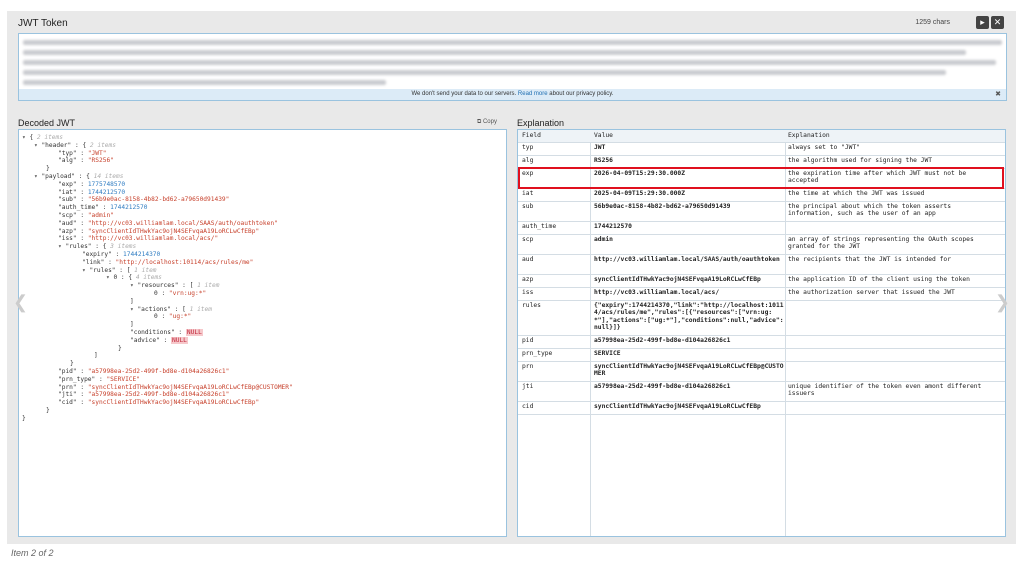 The height and width of the screenshot is (574, 1024). What do you see at coordinates (20, 302) in the screenshot?
I see `prev-arrow-icon: ❮` at bounding box center [20, 302].